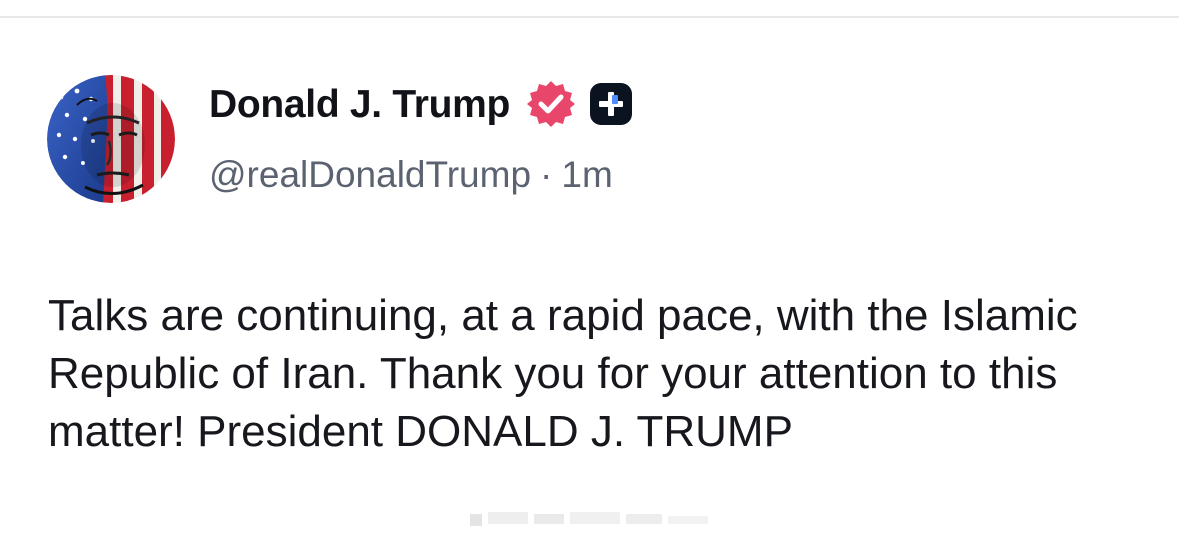 The height and width of the screenshot is (545, 1179). What do you see at coordinates (586, 175) in the screenshot?
I see `post-timestamp: 1m` at bounding box center [586, 175].